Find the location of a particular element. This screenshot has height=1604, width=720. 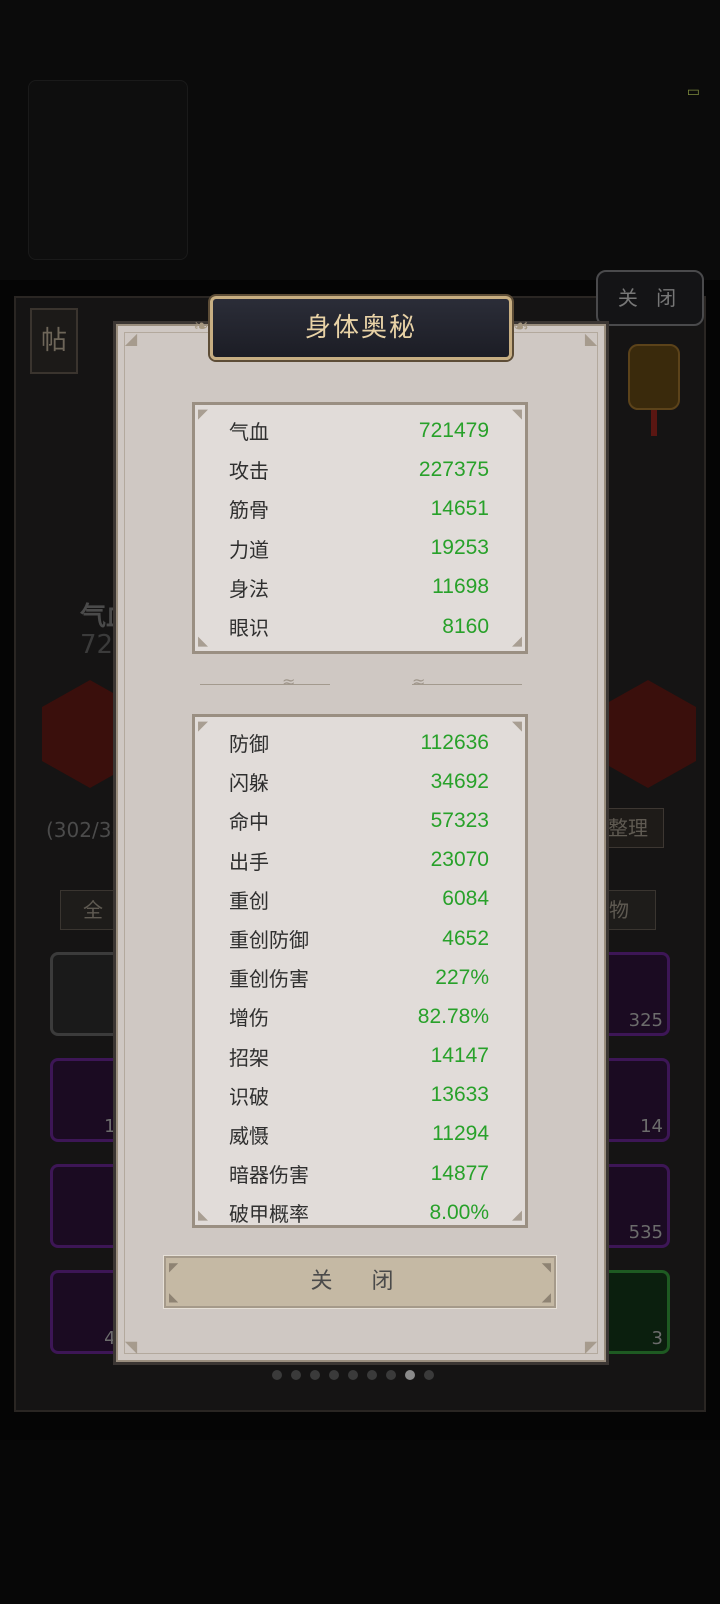

stat-row: 防御 112636 is located at coordinates (359, 742).